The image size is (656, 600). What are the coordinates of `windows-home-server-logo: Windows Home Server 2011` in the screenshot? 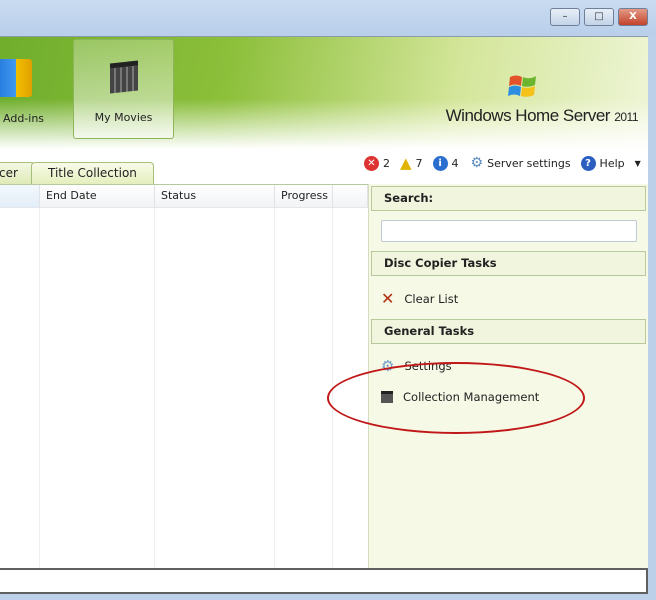 It's located at (542, 99).